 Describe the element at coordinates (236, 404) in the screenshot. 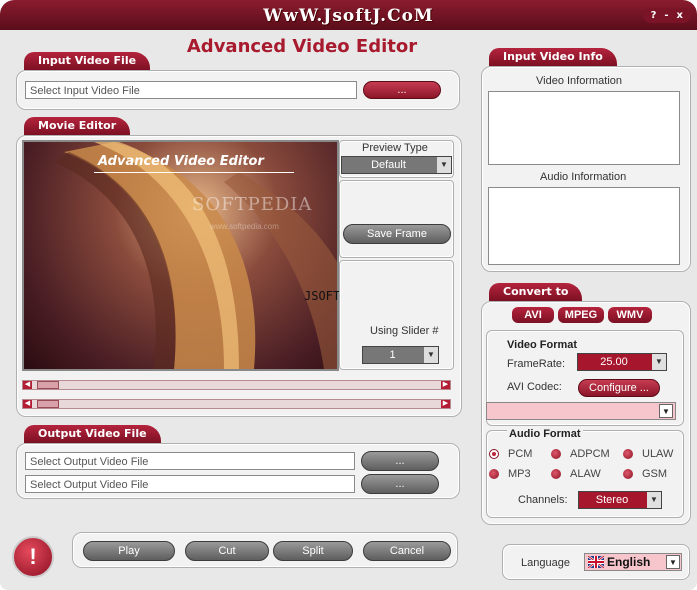

I see `end-slider: ◀ ▶` at that location.